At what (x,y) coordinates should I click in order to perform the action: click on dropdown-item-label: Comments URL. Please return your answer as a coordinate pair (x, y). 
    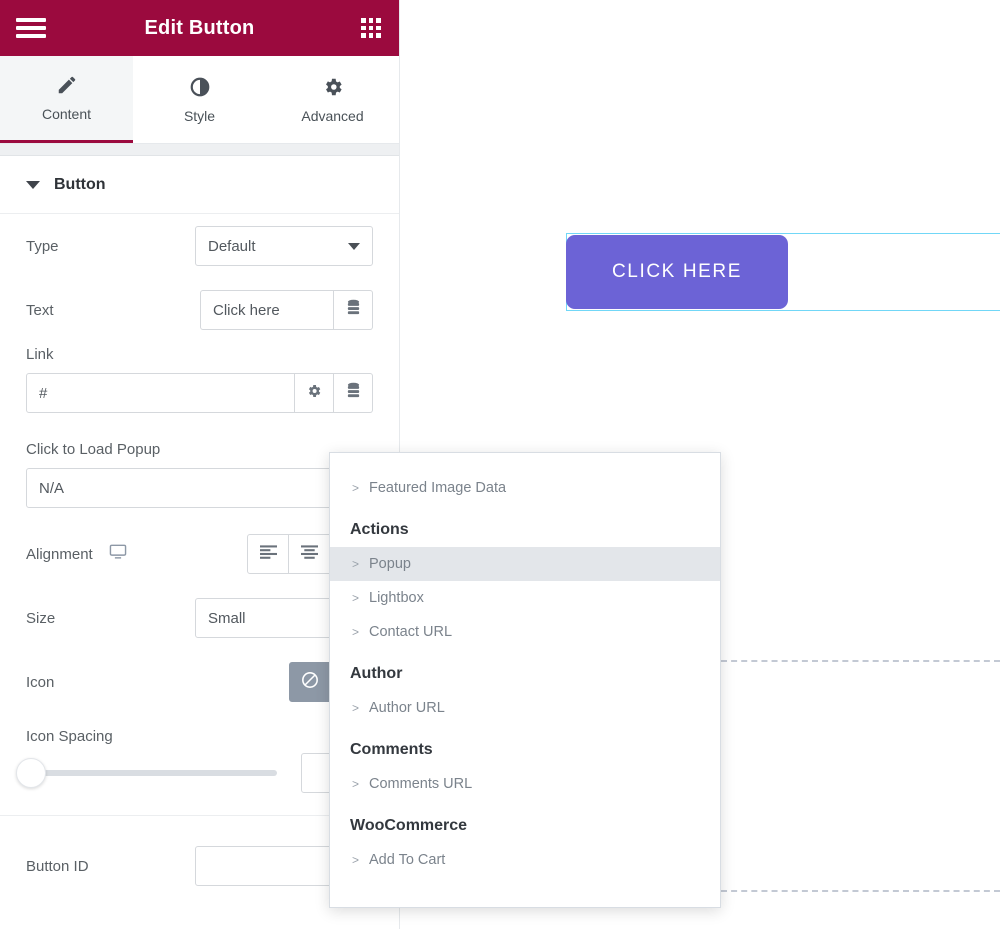
    Looking at the image, I should click on (421, 784).